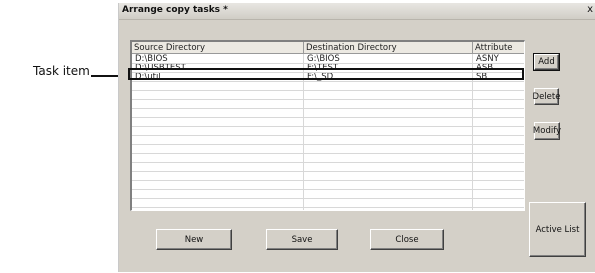 The width and height of the screenshot is (595, 273). What do you see at coordinates (487, 59) in the screenshot?
I see `cell-attribute: ASNY` at bounding box center [487, 59].